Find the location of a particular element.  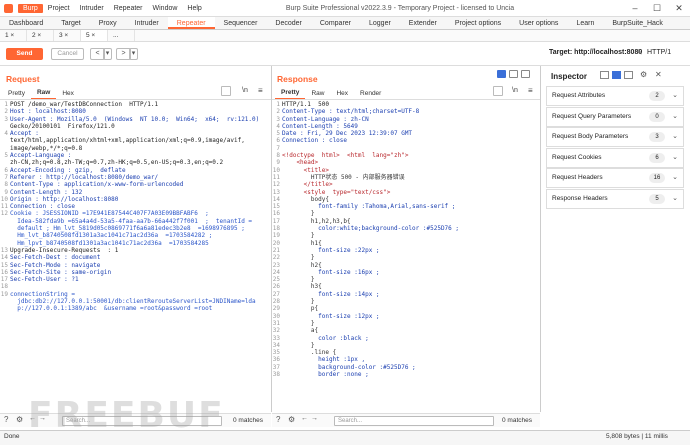

response-line: 35 .line { is located at coordinates (406, 352).